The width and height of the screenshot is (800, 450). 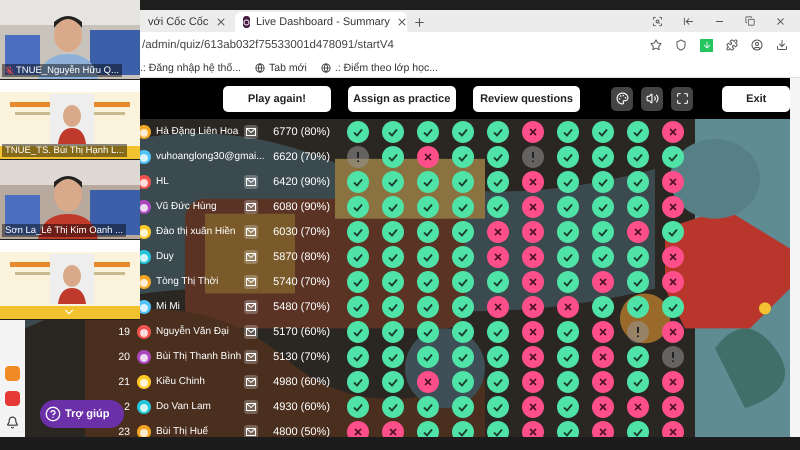 I want to click on back-to-line-icon, so click(x=688, y=21).